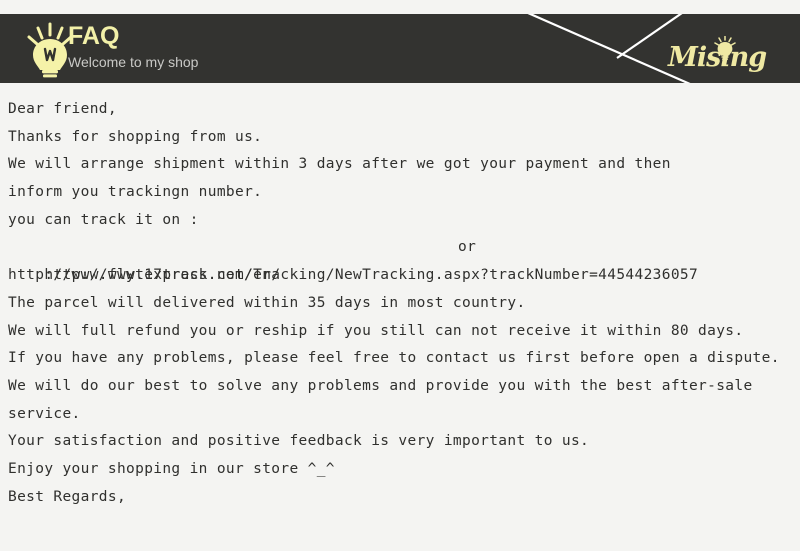 The width and height of the screenshot is (800, 551). I want to click on letter-line-inform: inform you trackingn number., so click(135, 192).